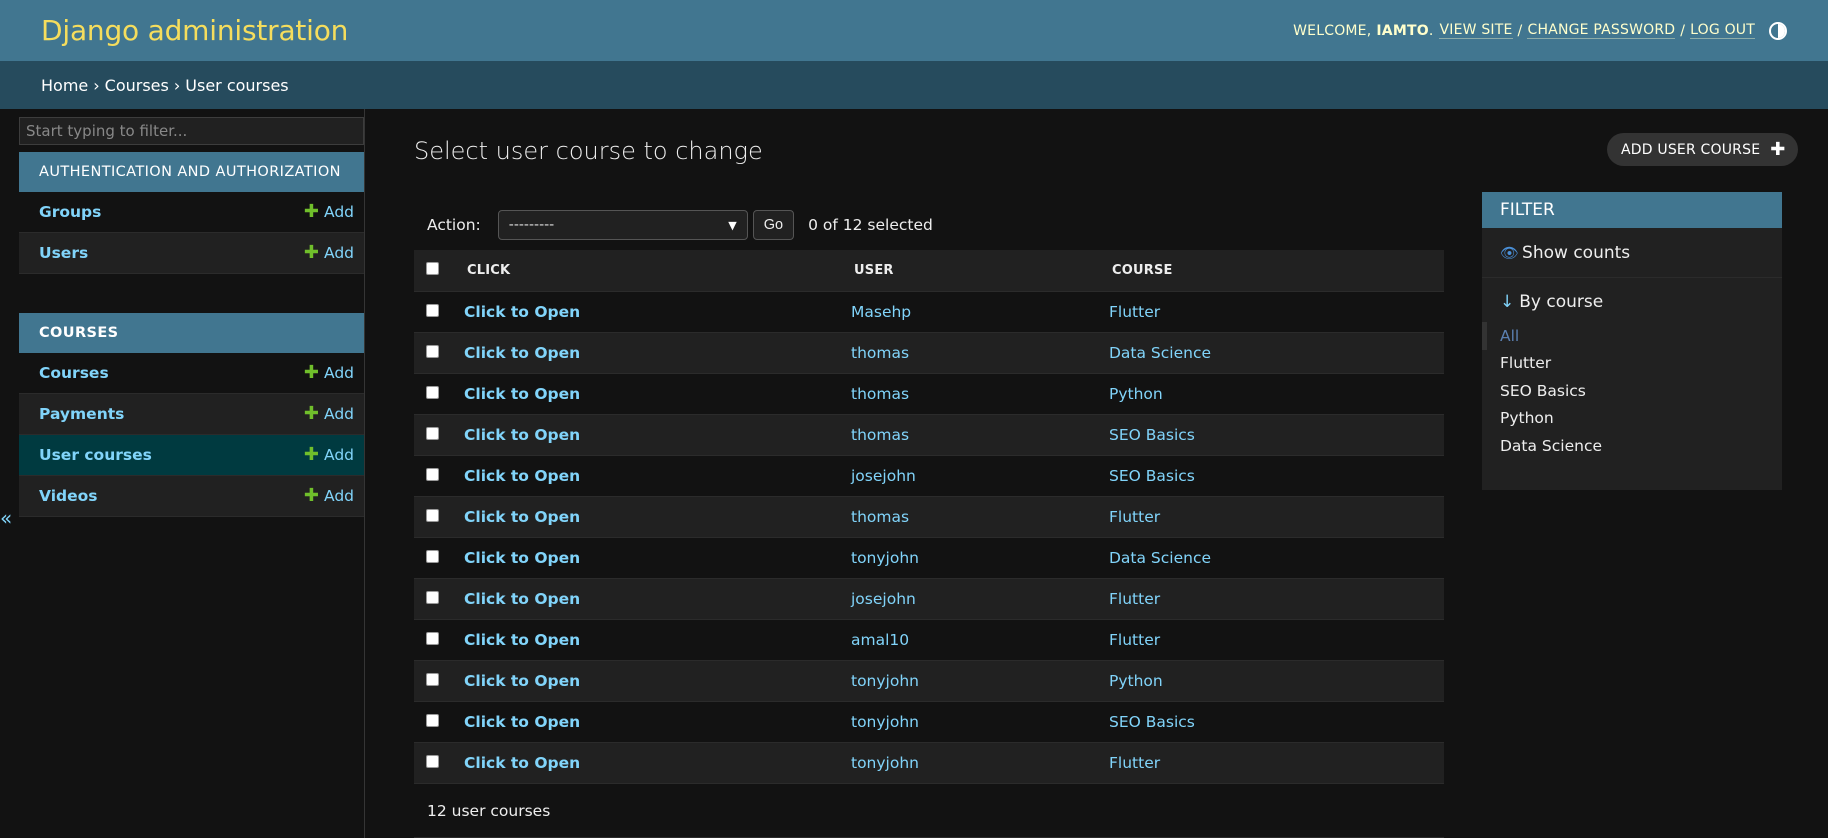 The width and height of the screenshot is (1828, 838). What do you see at coordinates (657, 271) in the screenshot?
I see `column-header-click: Click` at bounding box center [657, 271].